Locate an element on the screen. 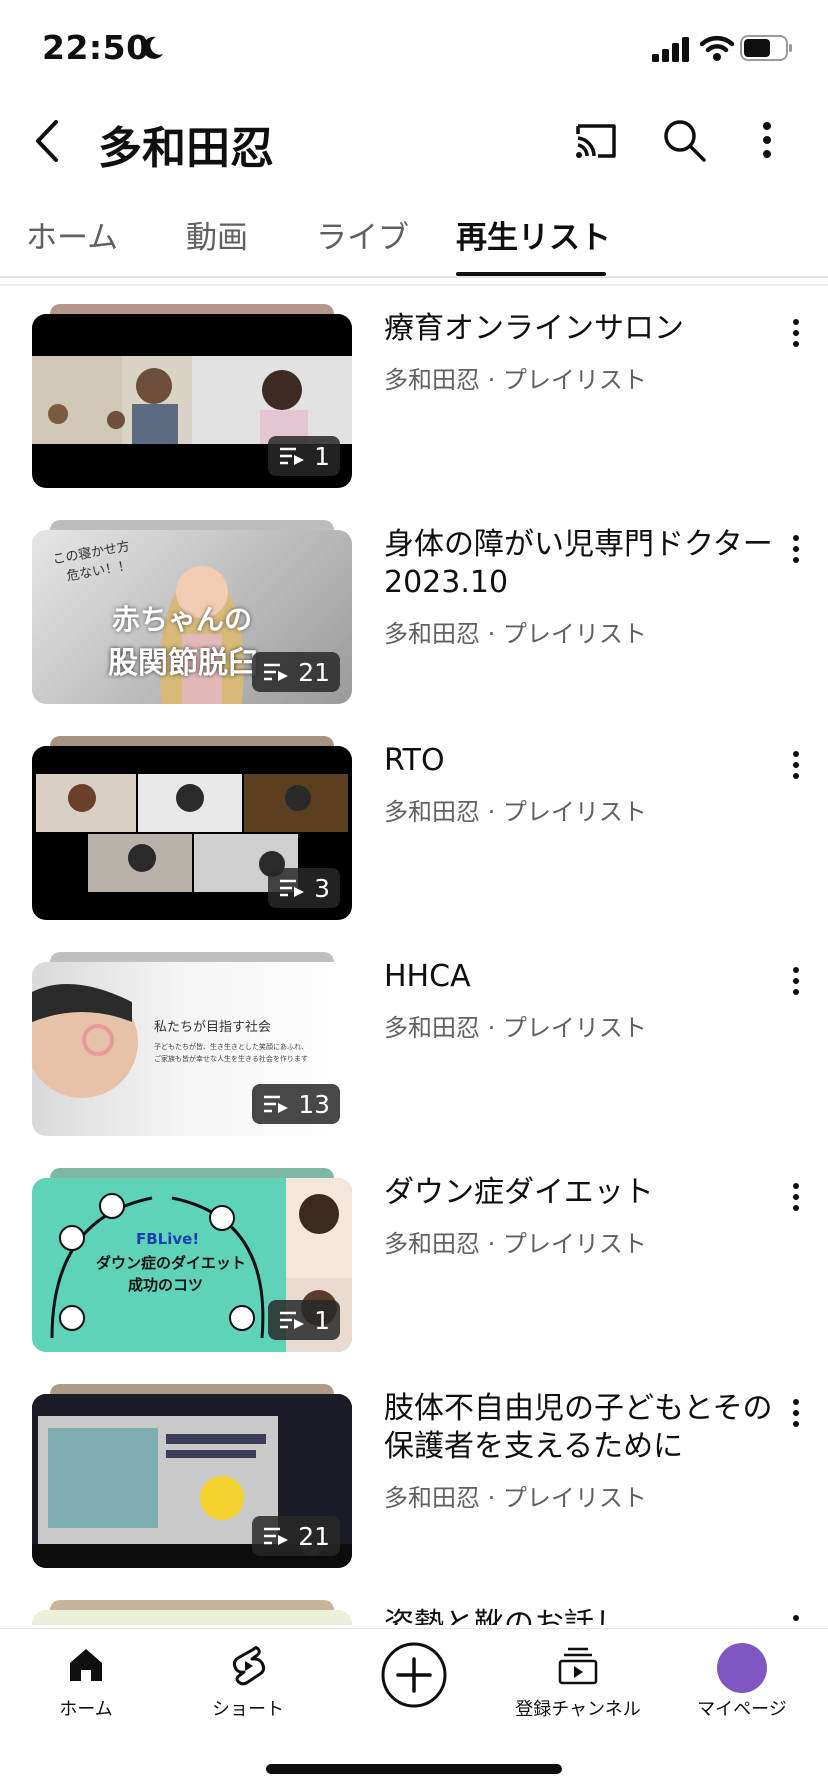 Image resolution: width=828 pixels, height=1792 pixels. thumbnail-caption: FBLive! is located at coordinates (168, 1239).